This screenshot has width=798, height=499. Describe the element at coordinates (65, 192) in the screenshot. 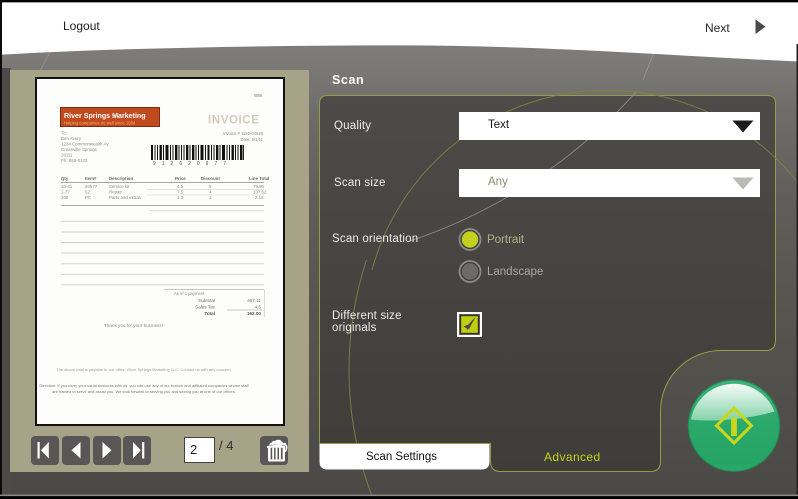

I see `svg-text: 1-77` at that location.